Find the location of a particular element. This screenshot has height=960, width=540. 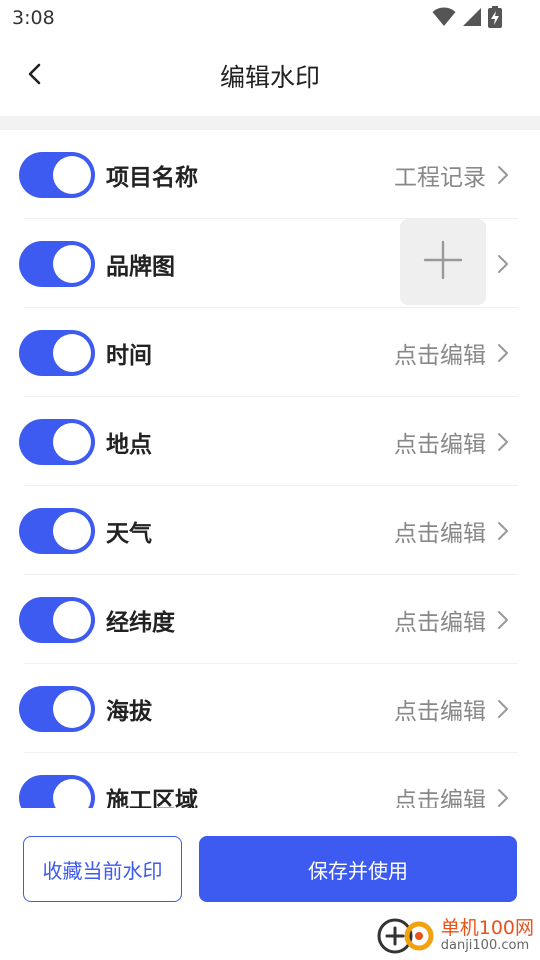

field-label: 品牌图 is located at coordinates (140, 267).